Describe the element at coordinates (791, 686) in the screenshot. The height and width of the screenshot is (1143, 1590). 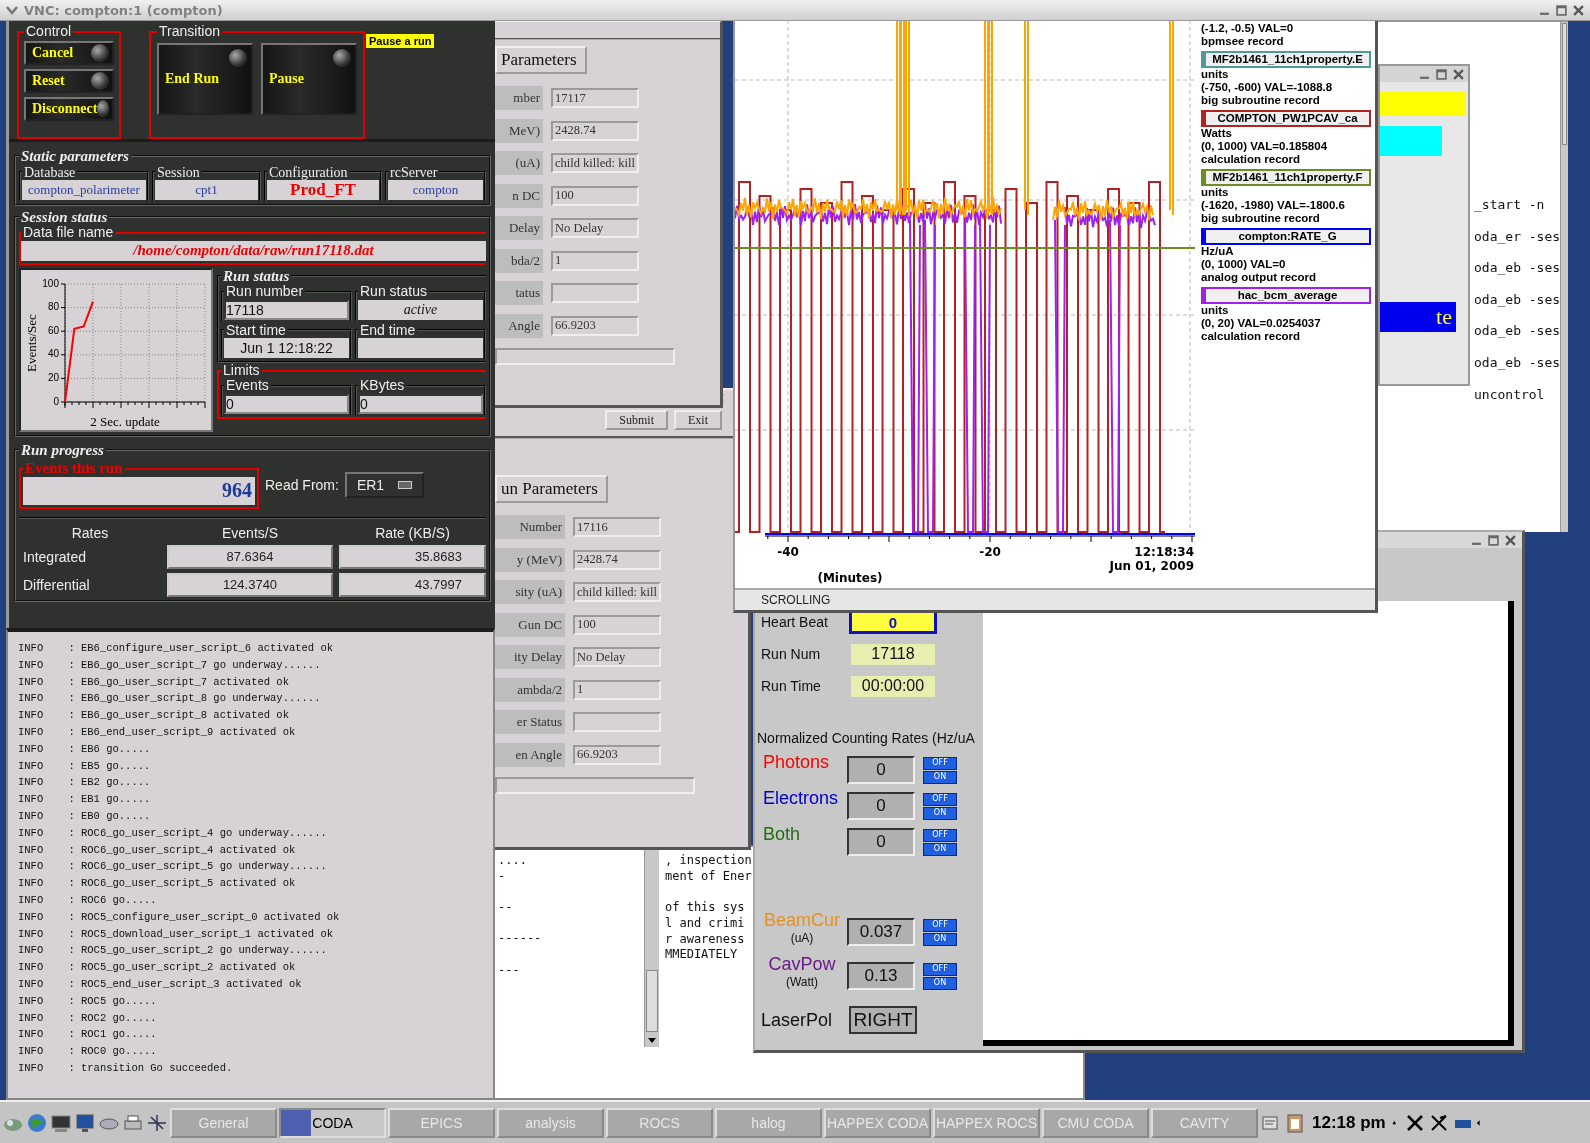
I see `field-label: Run Time` at that location.